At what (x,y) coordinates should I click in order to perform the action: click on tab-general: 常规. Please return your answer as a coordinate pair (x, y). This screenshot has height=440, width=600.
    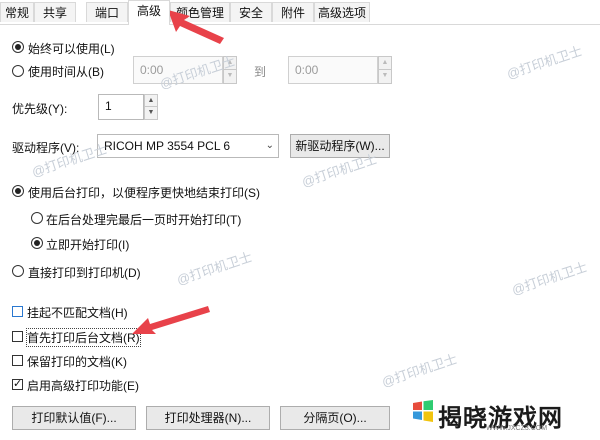
    Looking at the image, I should click on (17, 12).